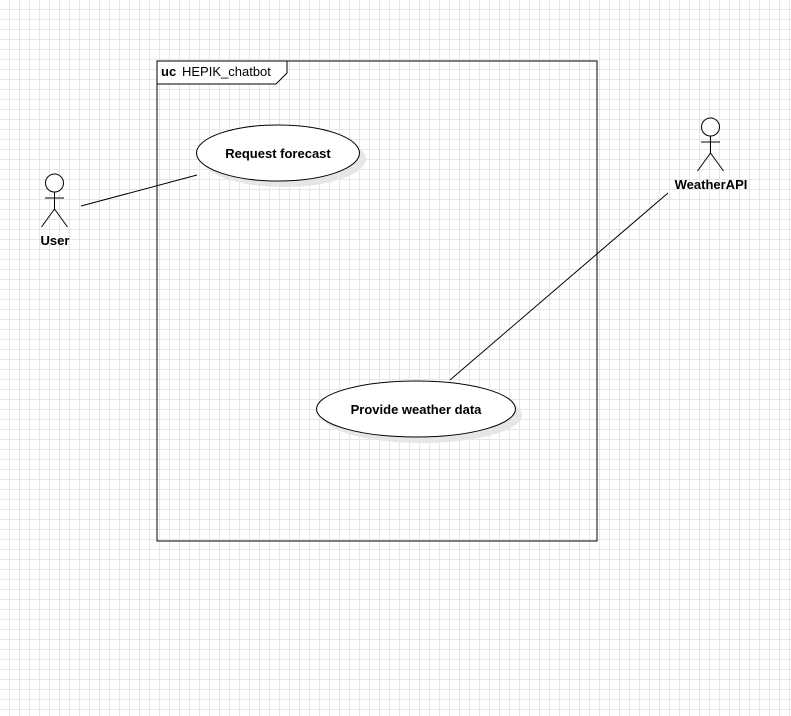 Image resolution: width=791 pixels, height=716 pixels. Describe the element at coordinates (55, 240) in the screenshot. I see `actor-label: User` at that location.